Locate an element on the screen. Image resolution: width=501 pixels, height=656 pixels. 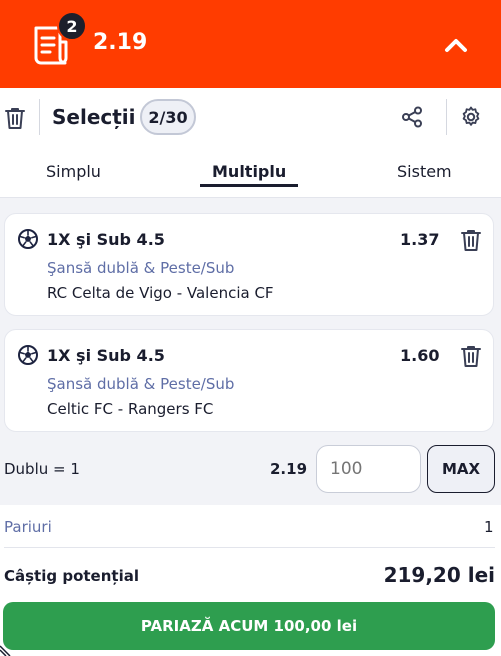
combination-label: Dublu = 1 is located at coordinates (42, 469).